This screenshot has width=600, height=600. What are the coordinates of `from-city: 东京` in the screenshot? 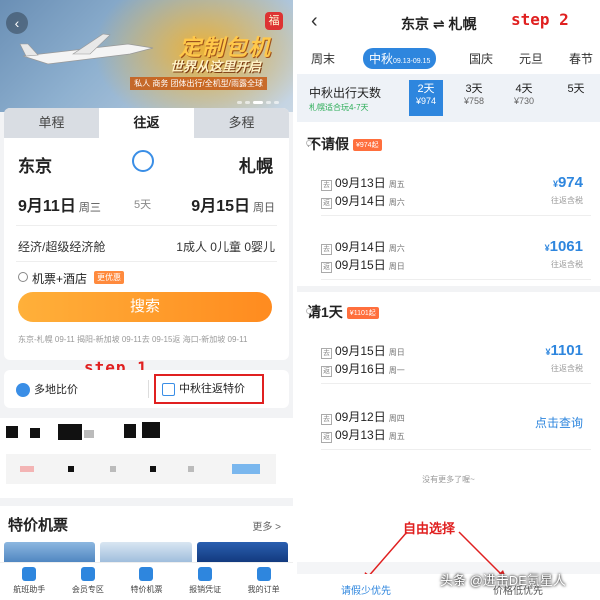 It's located at (35, 164).